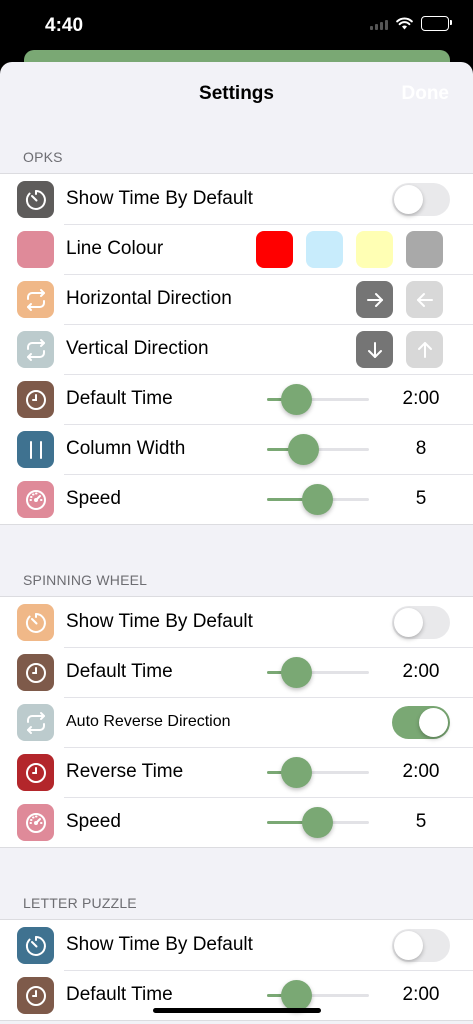 The width and height of the screenshot is (473, 1024). I want to click on status-time: 4:40, so click(64, 25).